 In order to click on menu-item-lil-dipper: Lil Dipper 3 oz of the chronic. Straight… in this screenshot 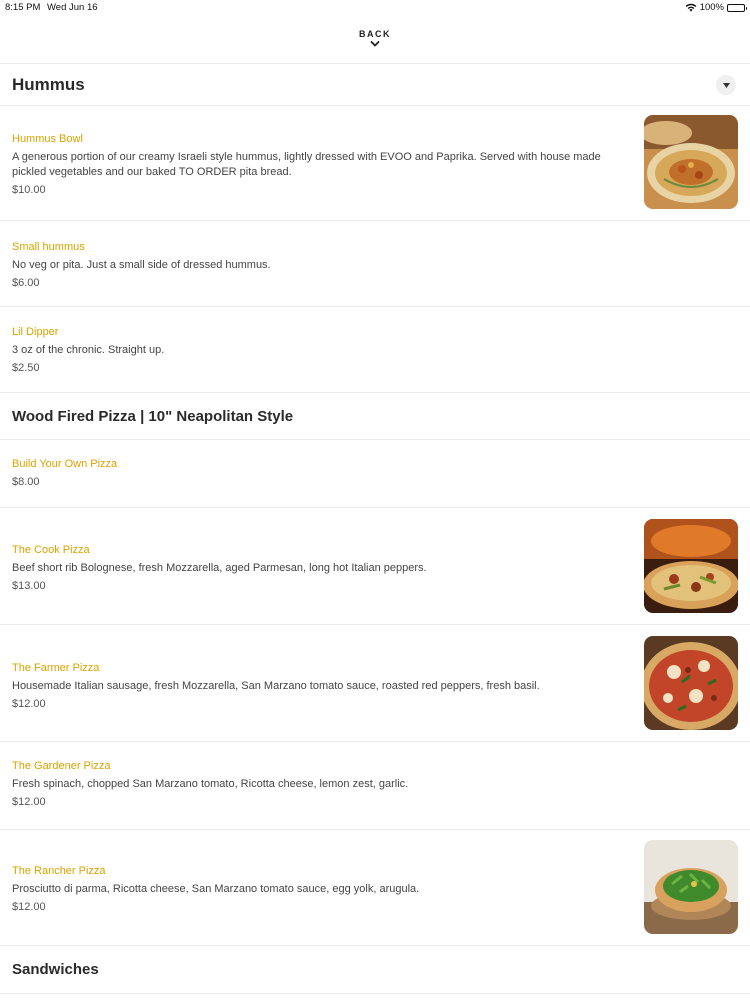, I will do `click(375, 349)`.